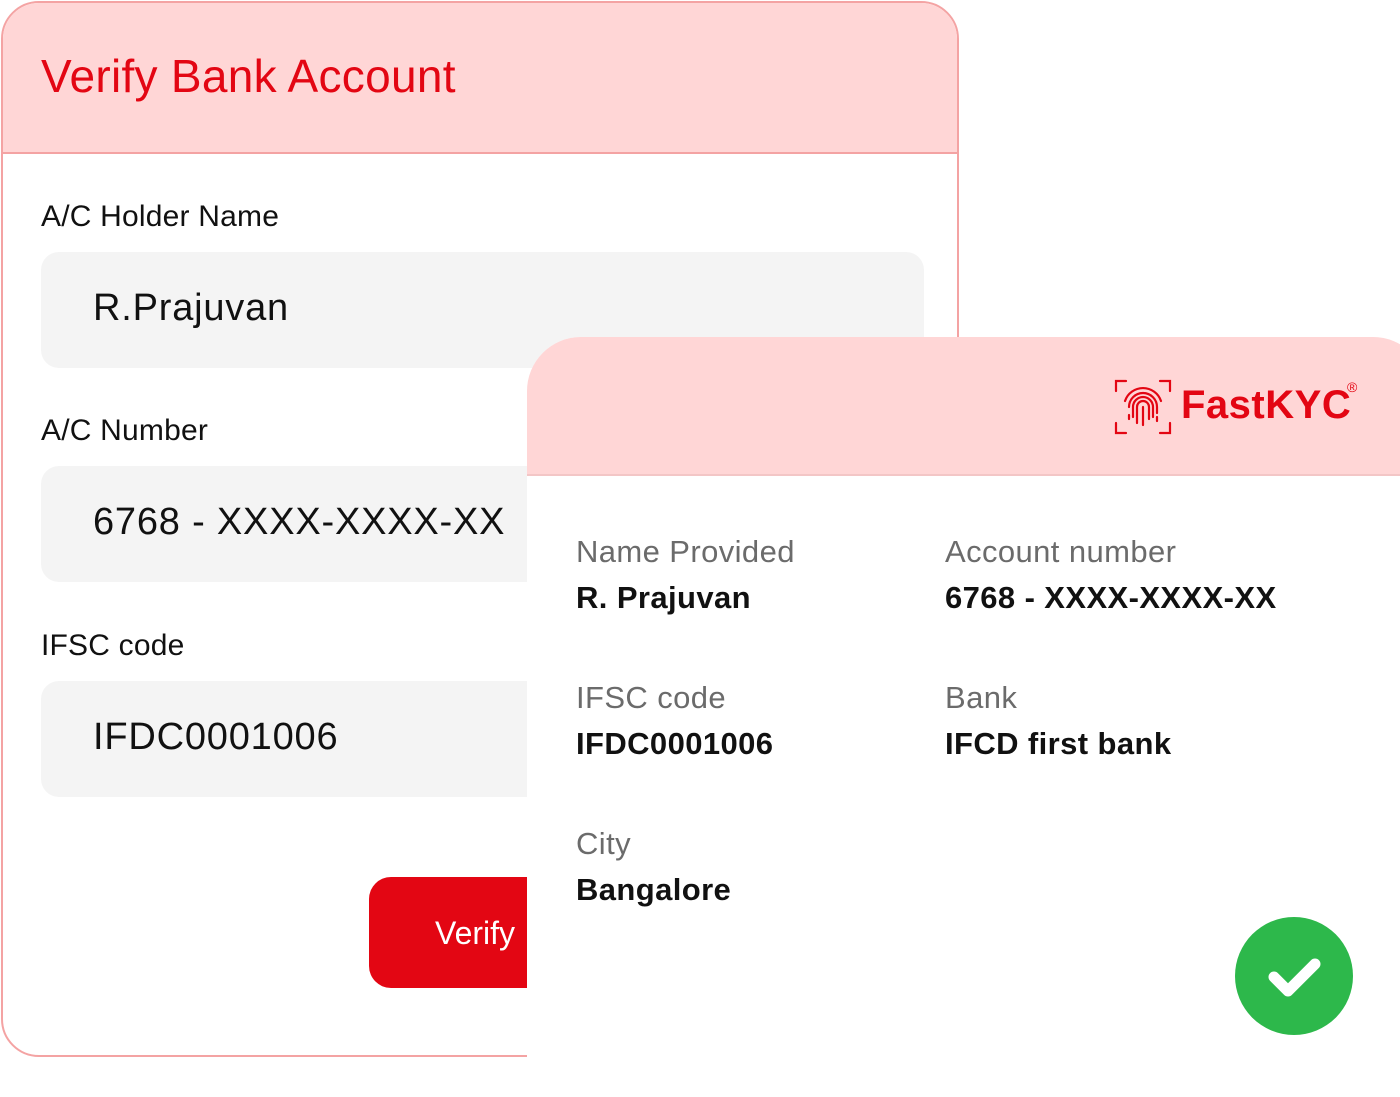 The width and height of the screenshot is (1400, 1097). What do you see at coordinates (1352, 387) in the screenshot?
I see `registered-mark: ®` at bounding box center [1352, 387].